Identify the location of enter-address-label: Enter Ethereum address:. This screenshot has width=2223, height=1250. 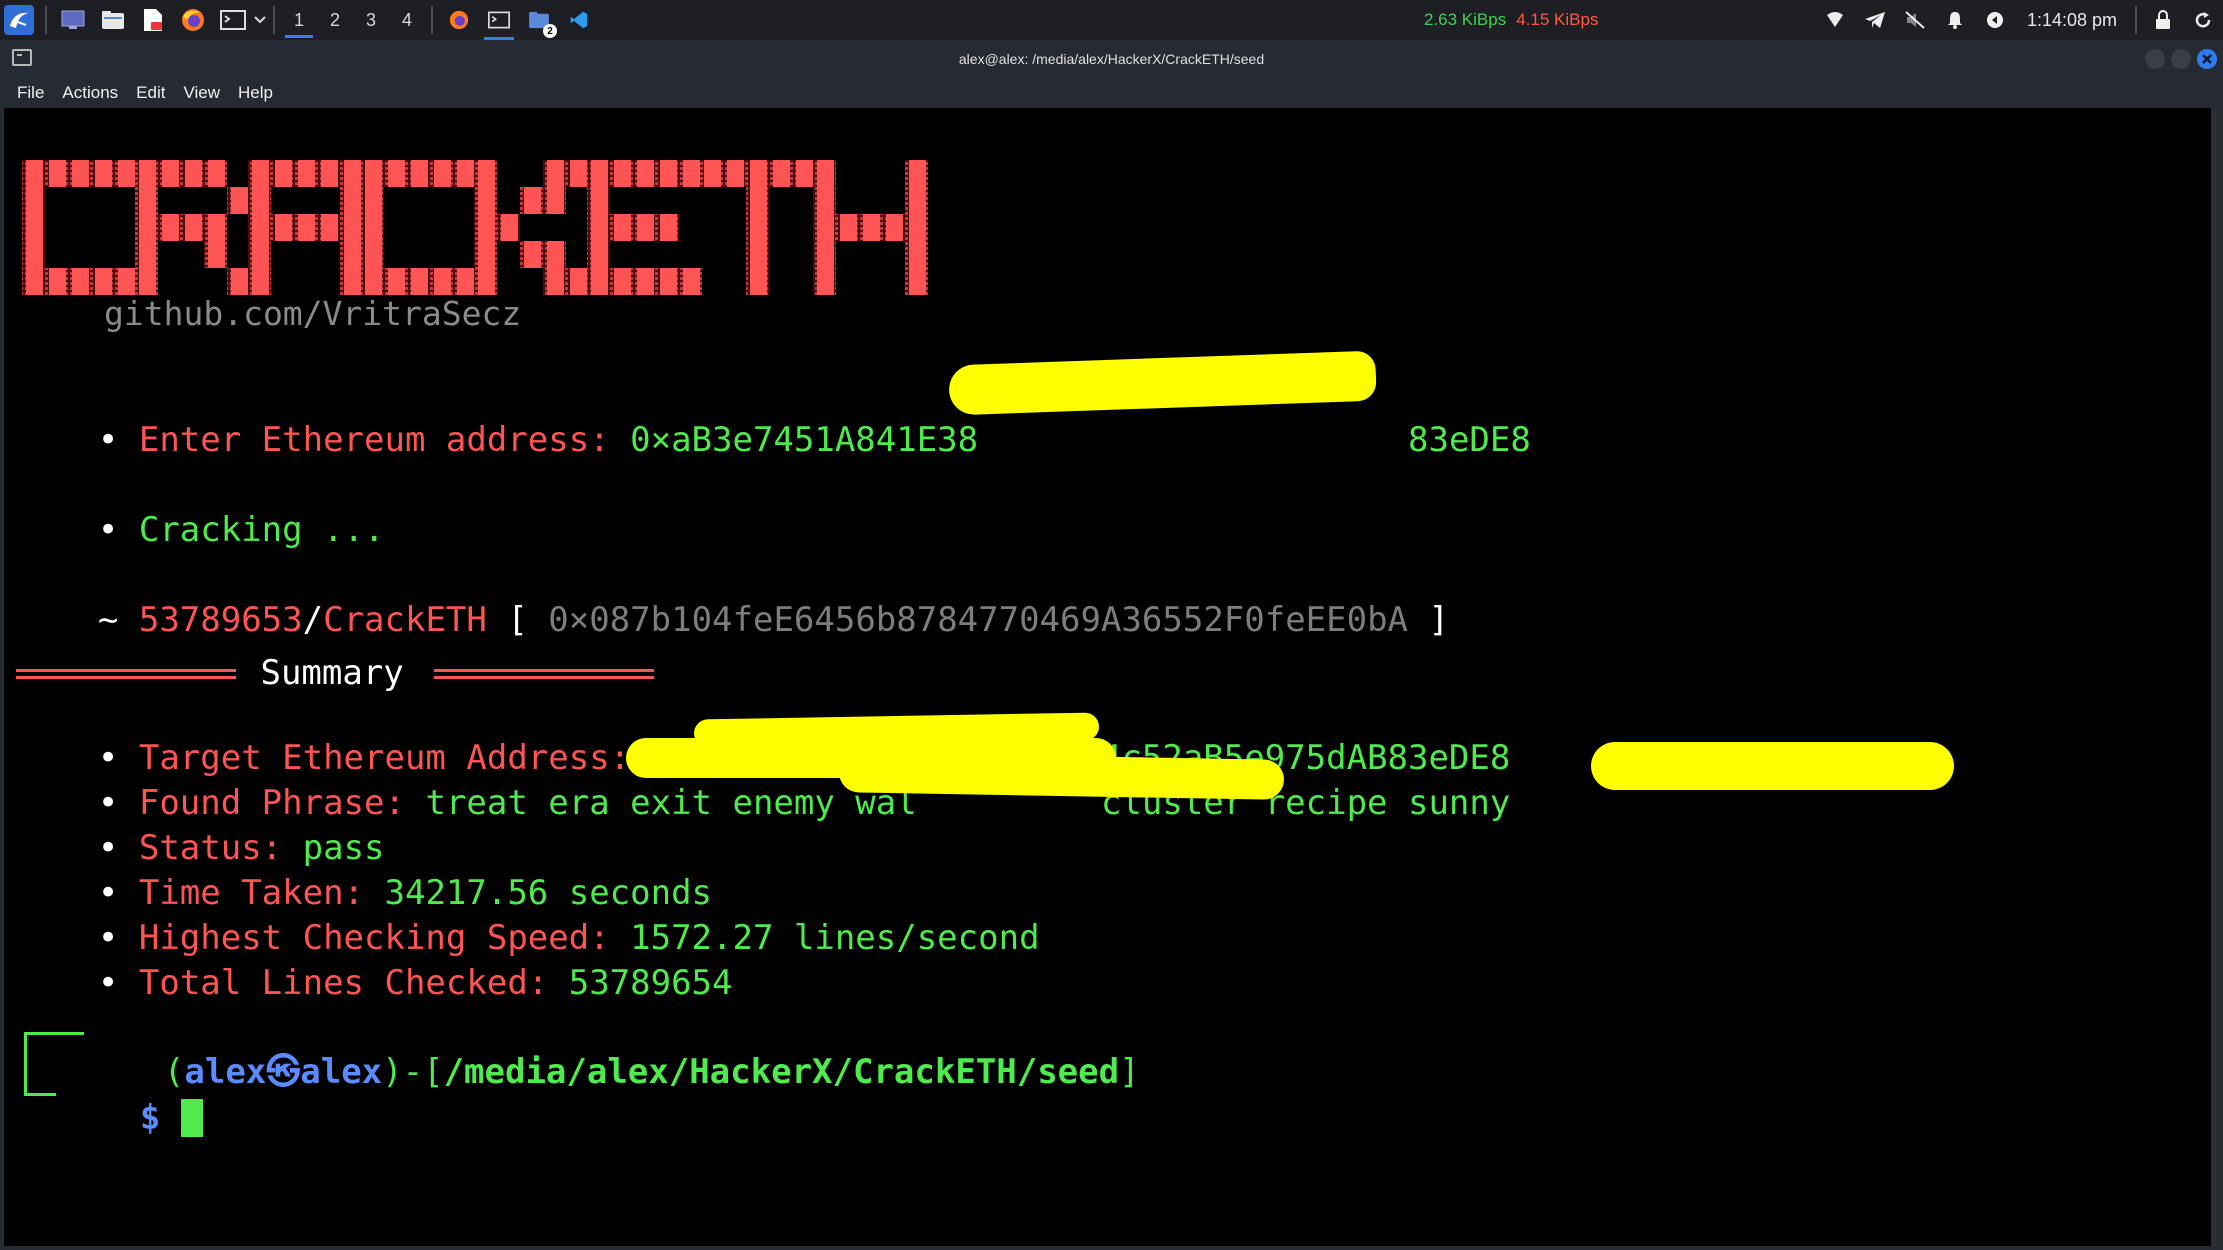
(384, 440).